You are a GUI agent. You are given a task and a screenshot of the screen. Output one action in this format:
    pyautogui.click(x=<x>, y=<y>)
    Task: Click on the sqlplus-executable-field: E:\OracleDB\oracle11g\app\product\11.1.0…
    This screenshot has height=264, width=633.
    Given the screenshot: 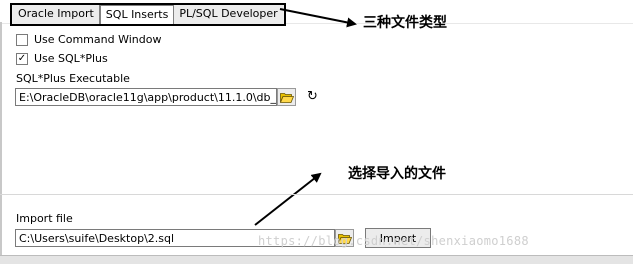 What is the action you would take?
    pyautogui.click(x=146, y=97)
    